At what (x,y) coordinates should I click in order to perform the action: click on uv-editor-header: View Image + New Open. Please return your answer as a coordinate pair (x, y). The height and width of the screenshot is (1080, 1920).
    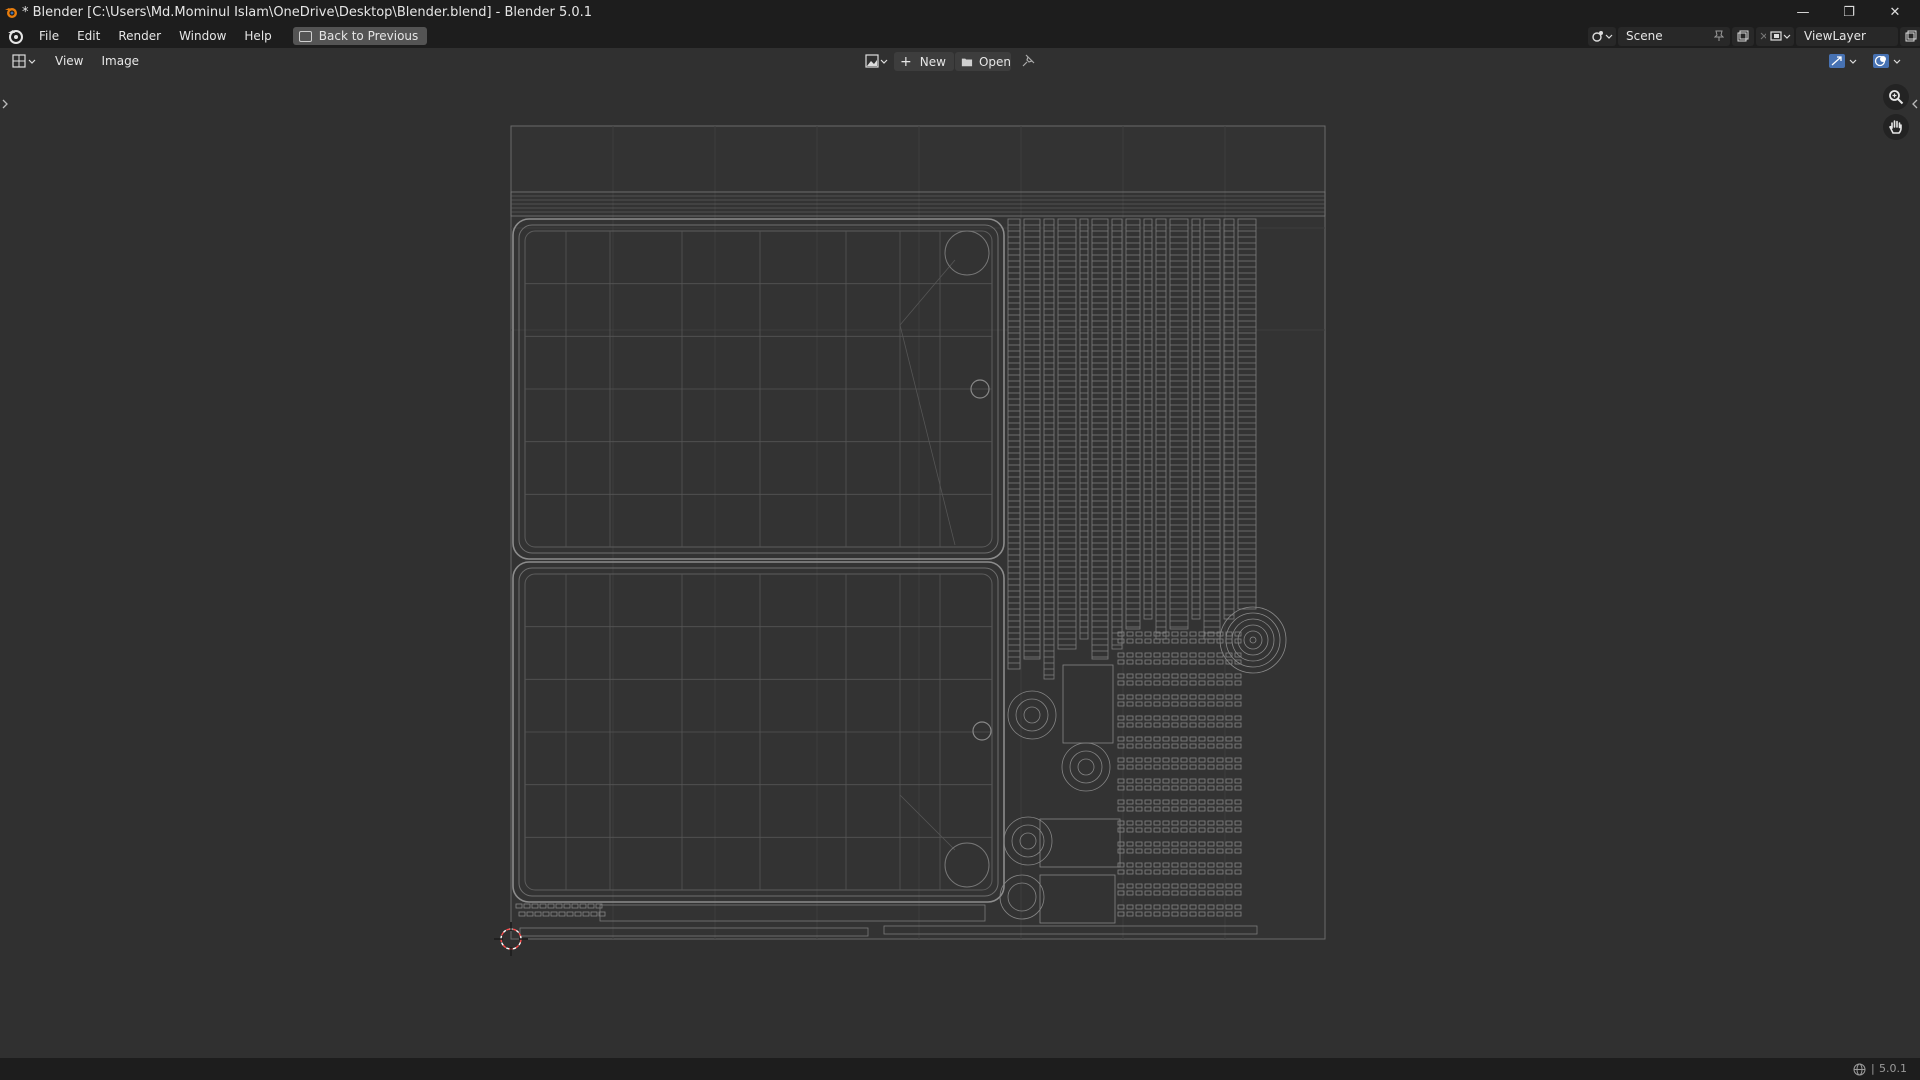
    Looking at the image, I should click on (960, 61).